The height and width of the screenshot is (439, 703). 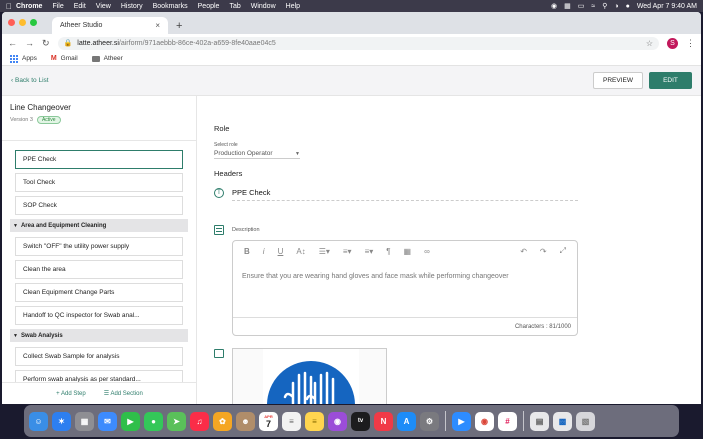 I want to click on section-area-equipment-cleaning: ▼ Area and Equipment Cleaning, so click(x=99, y=225).